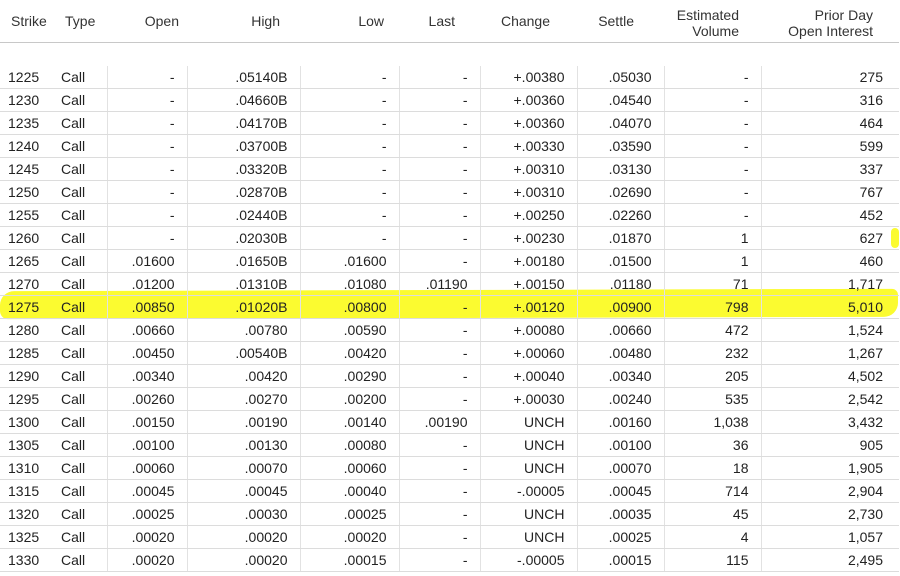 The image size is (900, 576). What do you see at coordinates (528, 238) in the screenshot?
I see `cell-change: +.00230` at bounding box center [528, 238].